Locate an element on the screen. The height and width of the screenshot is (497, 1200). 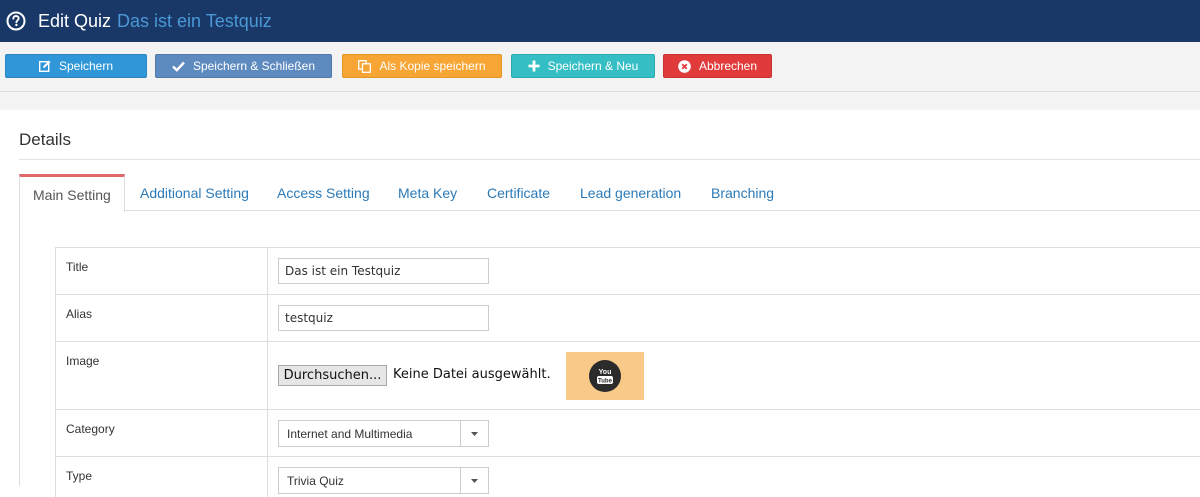
save-button-label: Speichern is located at coordinates (86, 66).